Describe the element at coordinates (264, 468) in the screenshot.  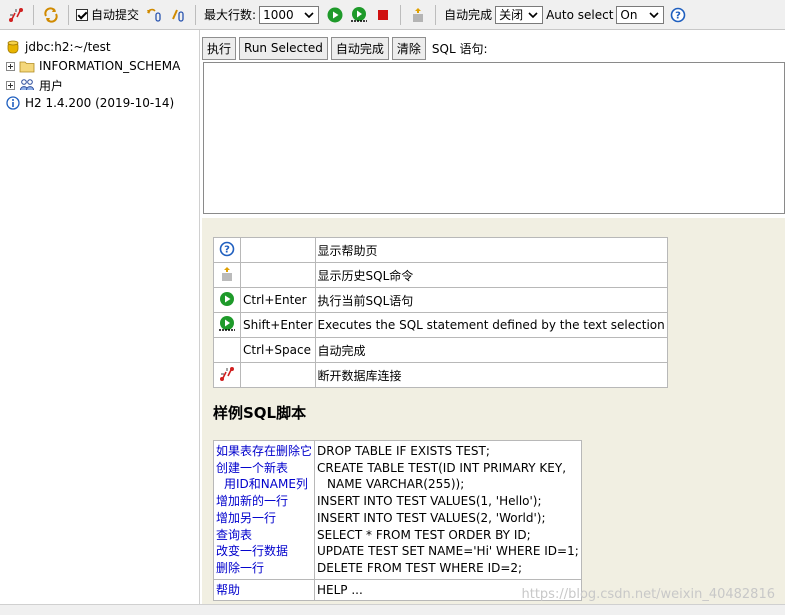
I see `sample-link-create-table: 创建一个新表` at that location.